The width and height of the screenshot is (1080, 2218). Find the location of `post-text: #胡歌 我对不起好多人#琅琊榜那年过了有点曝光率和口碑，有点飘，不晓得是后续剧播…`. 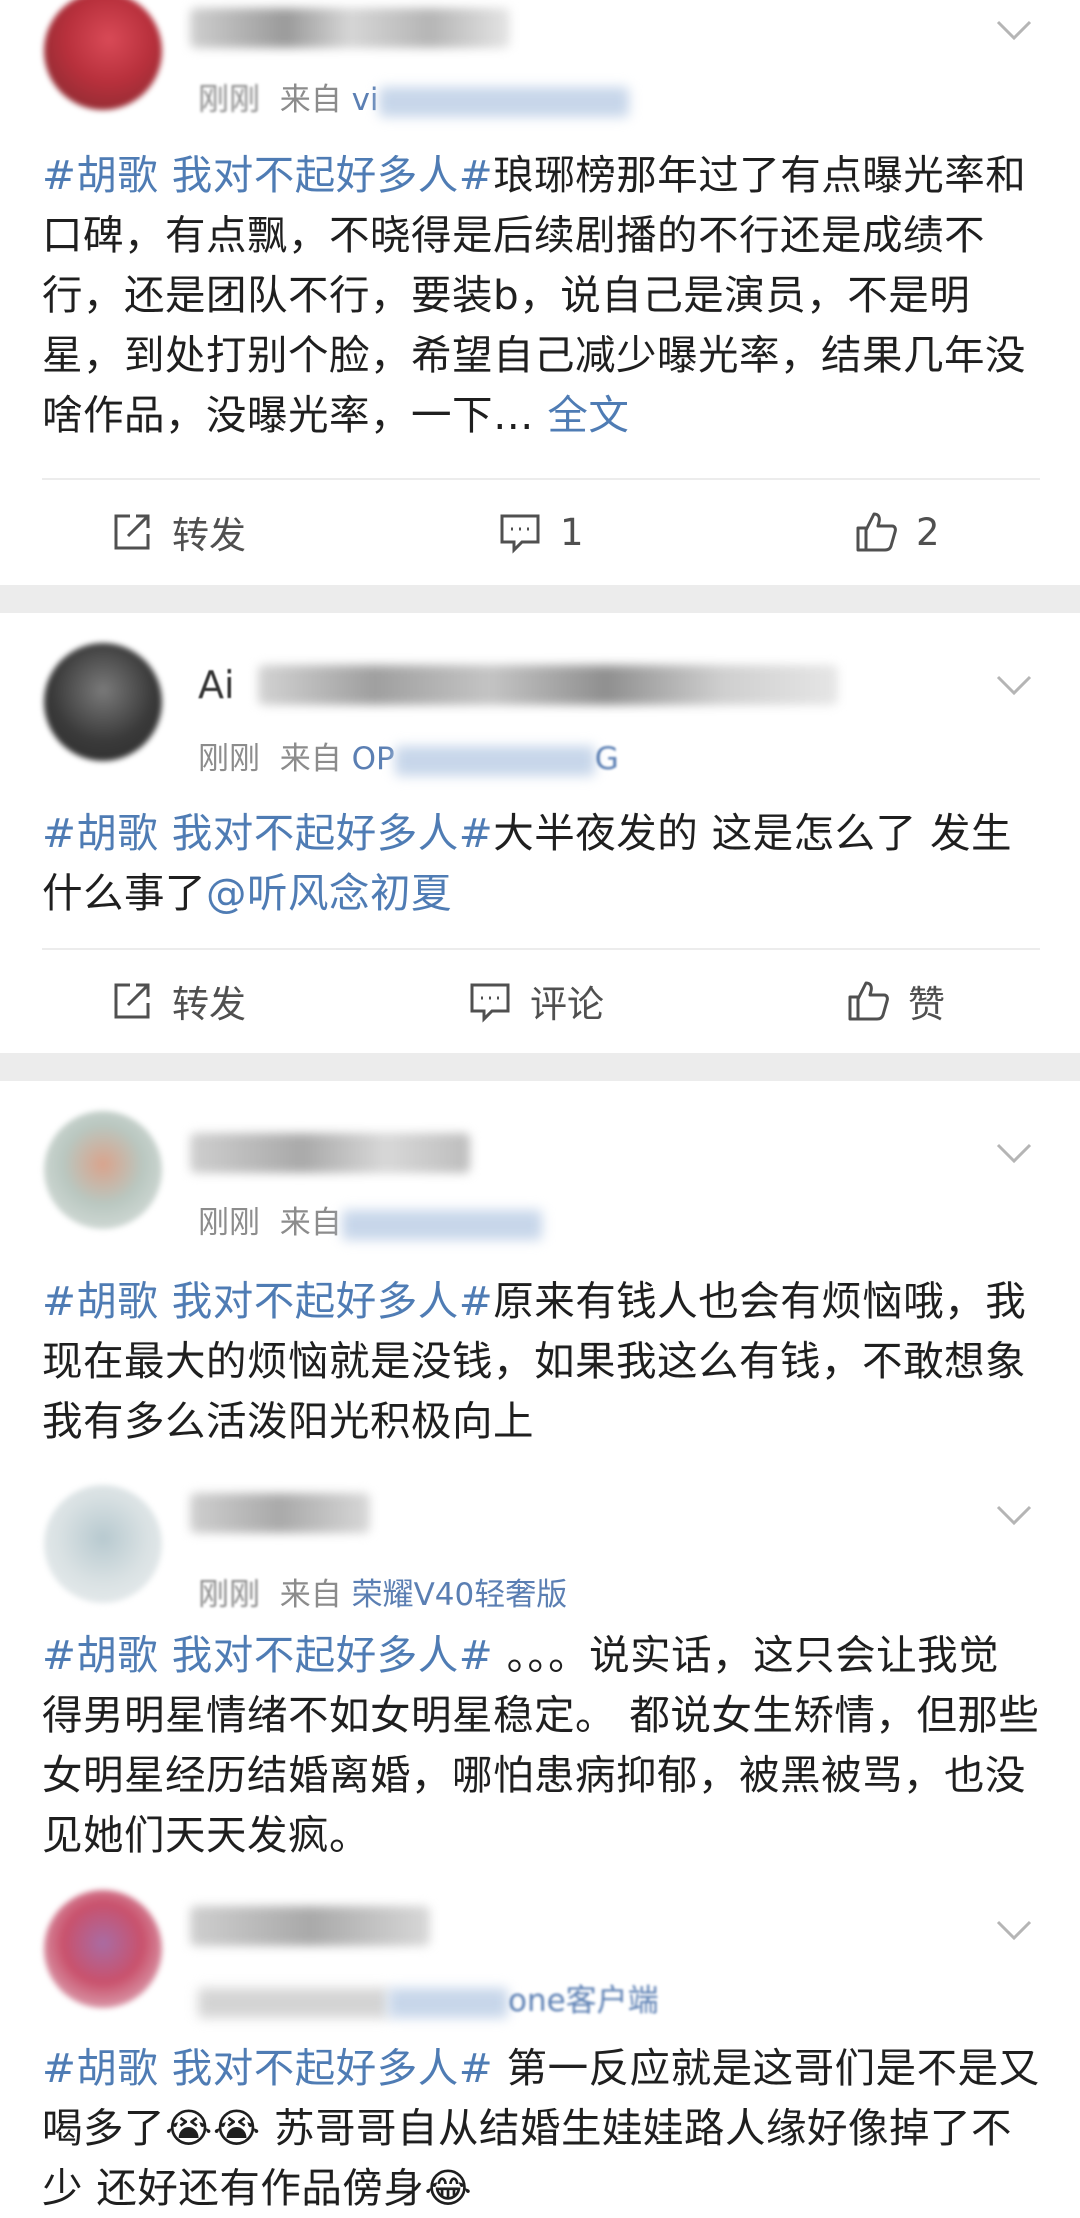

post-text: #胡歌 我对不起好多人#琅琊榜那年过了有点曝光率和口碑，有点飘，不晓得是后续剧播… is located at coordinates (534, 295).